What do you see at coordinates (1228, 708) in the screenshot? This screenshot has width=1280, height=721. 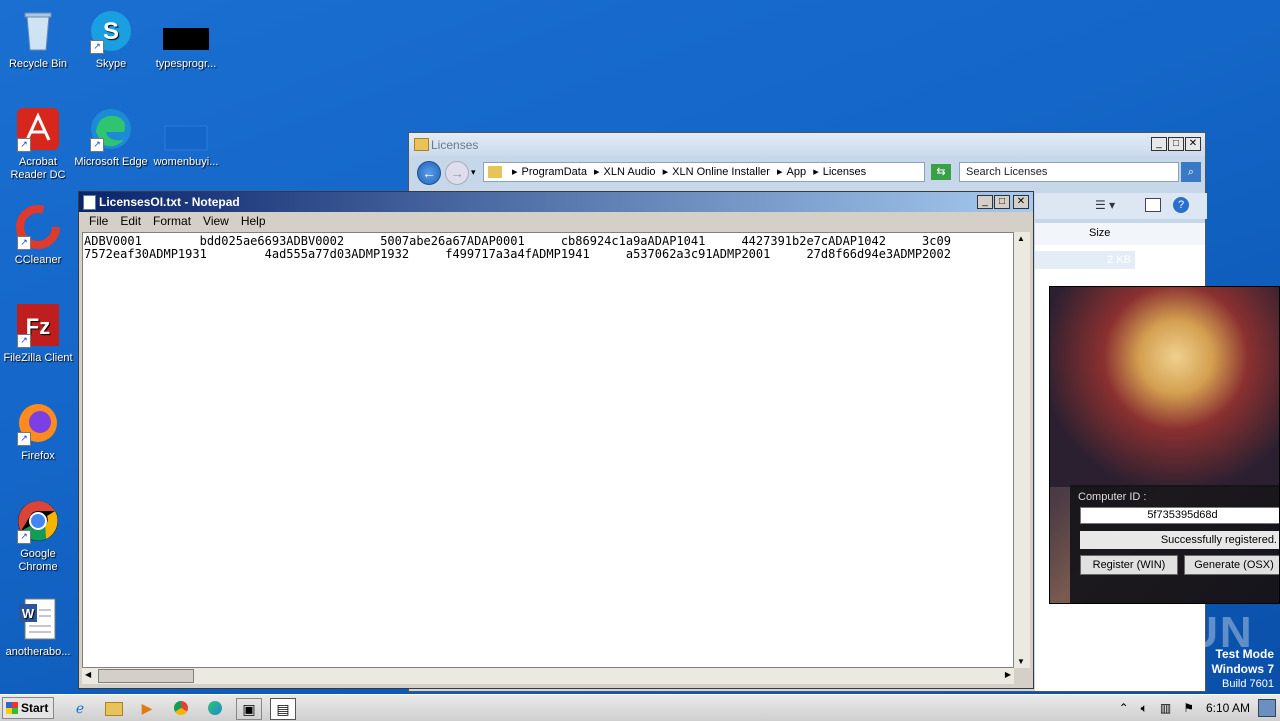 I see `clock: 6:10 AM` at bounding box center [1228, 708].